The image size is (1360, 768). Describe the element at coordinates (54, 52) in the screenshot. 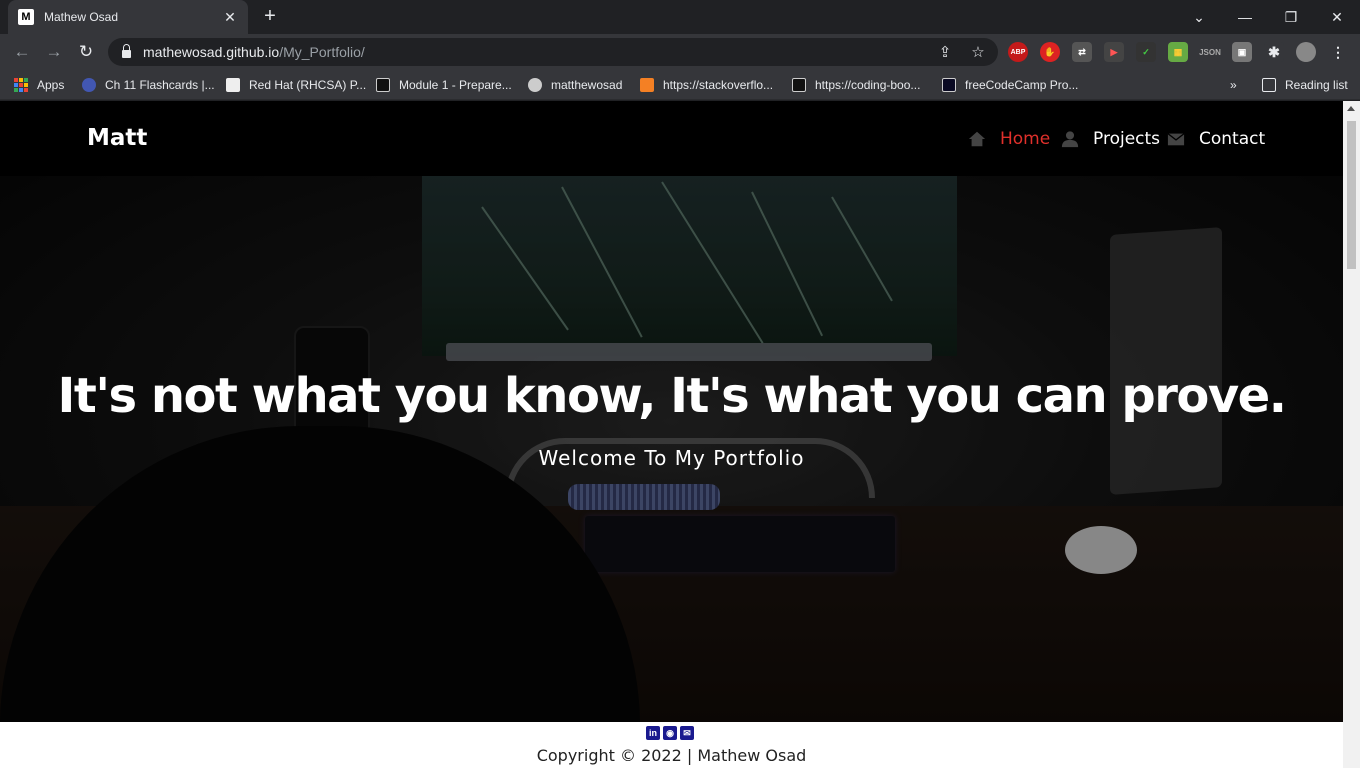

I see `forward-arrow-icon: →` at that location.